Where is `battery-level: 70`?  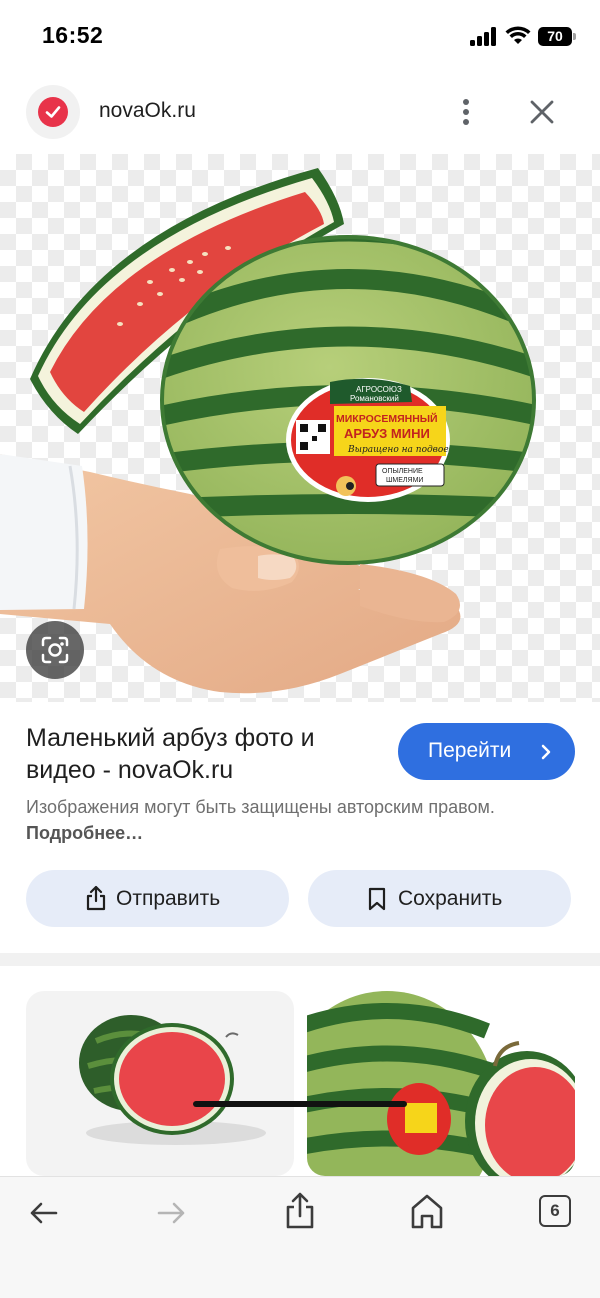 battery-level: 70 is located at coordinates (555, 36).